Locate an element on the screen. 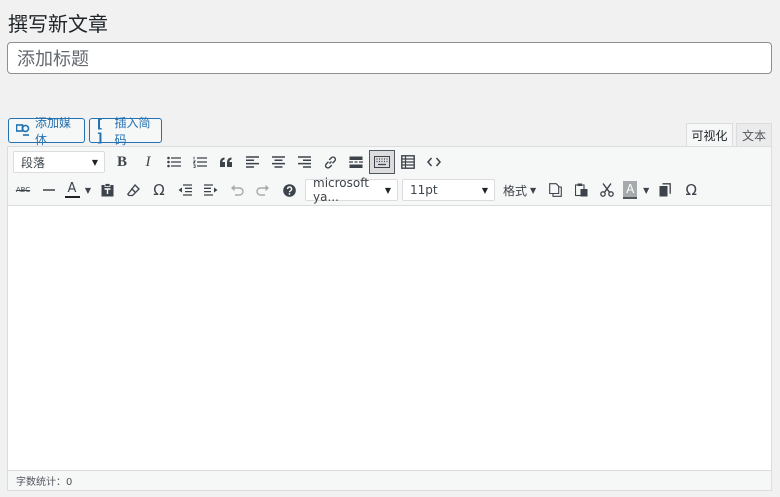 This screenshot has width=780, height=497. copy-icon is located at coordinates (555, 190).